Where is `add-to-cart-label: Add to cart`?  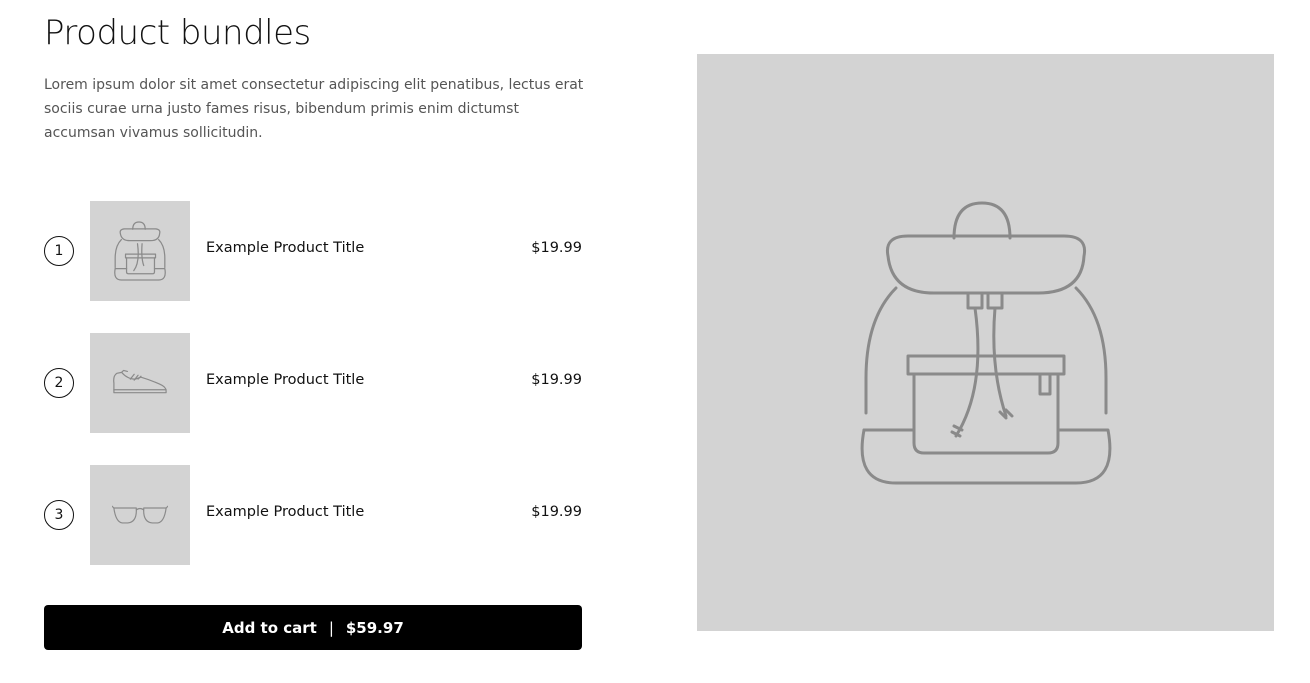 add-to-cart-label: Add to cart is located at coordinates (269, 627).